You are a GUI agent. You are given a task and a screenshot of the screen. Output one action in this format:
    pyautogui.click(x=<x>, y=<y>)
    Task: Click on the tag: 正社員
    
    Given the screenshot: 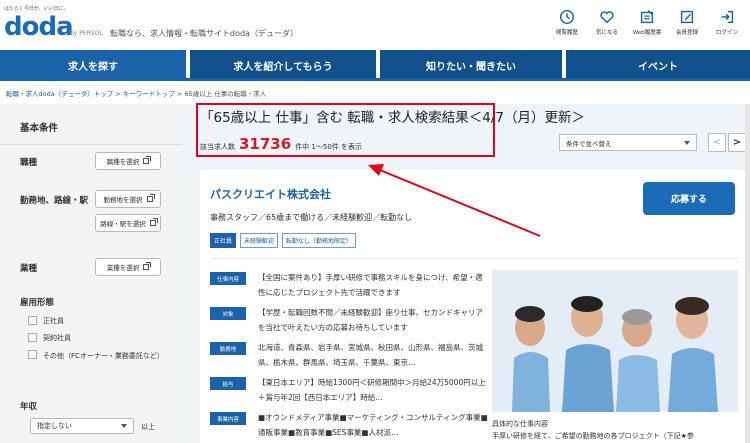 What is the action you would take?
    pyautogui.click(x=223, y=240)
    